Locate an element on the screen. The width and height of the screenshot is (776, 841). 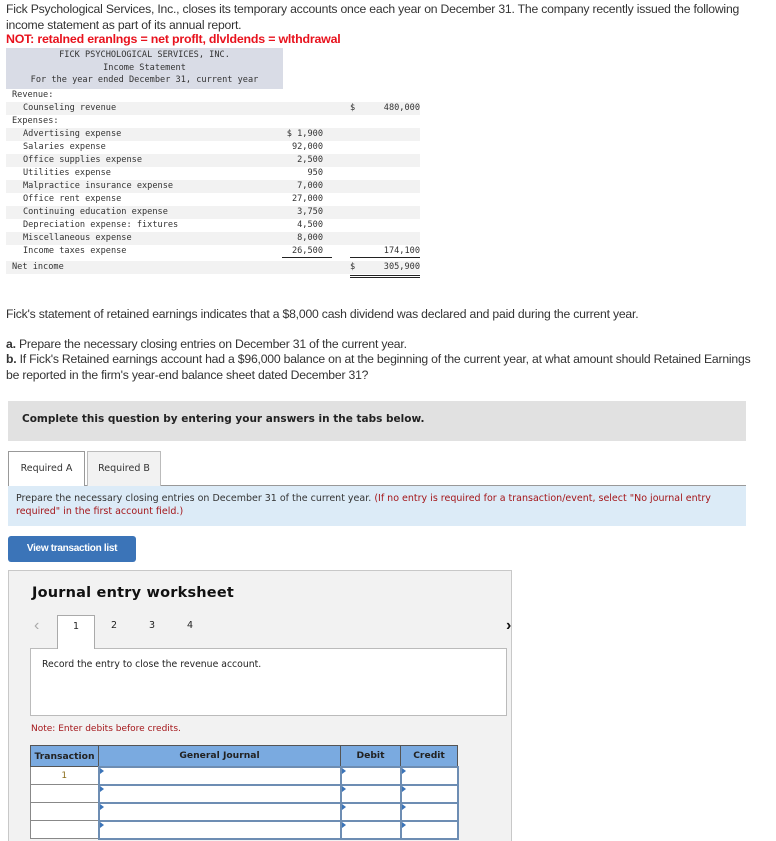
expense-row: Depreciation expense: fixtures 4,500 is located at coordinates (213, 225).